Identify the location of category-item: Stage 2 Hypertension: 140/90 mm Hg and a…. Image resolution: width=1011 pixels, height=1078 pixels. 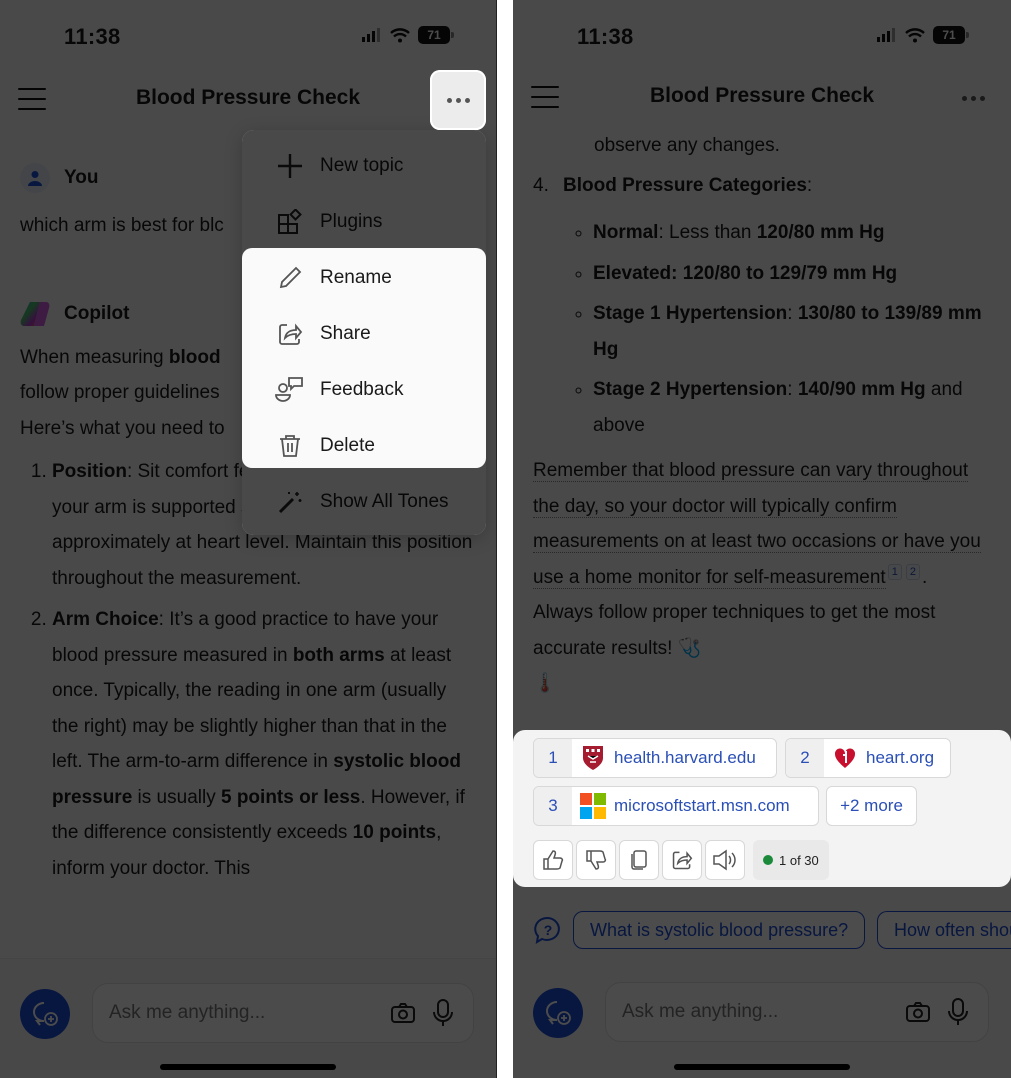
(792, 407).